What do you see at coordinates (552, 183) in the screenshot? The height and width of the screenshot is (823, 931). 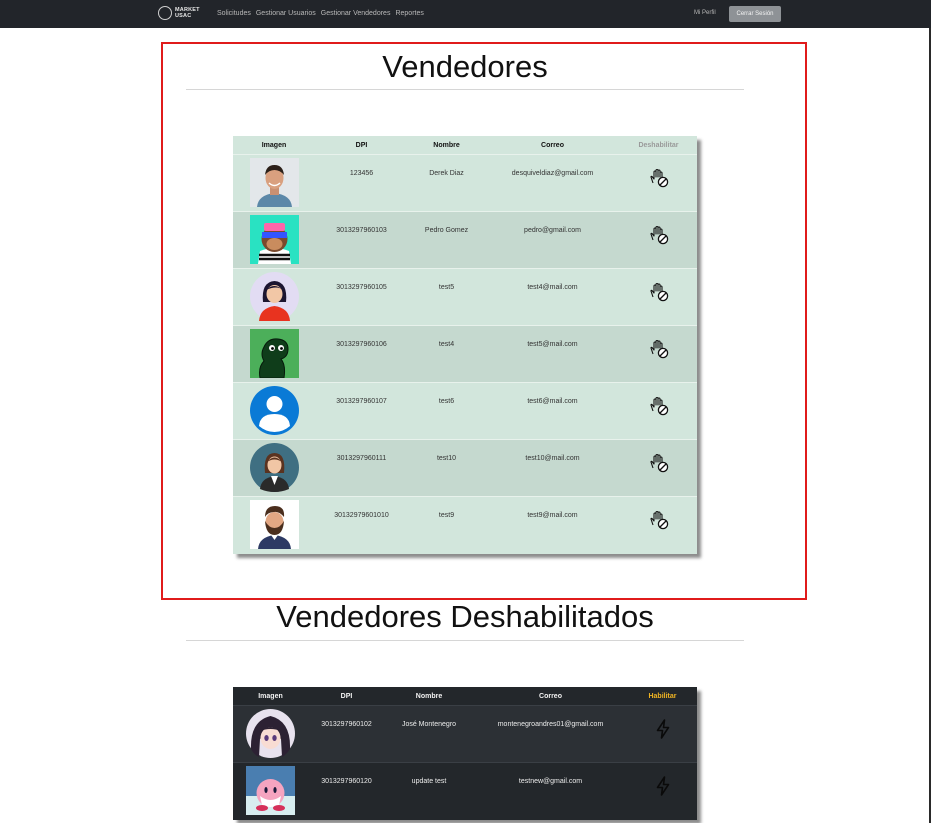 I see `email-cell: desquiveldiaz@gmail.com` at bounding box center [552, 183].